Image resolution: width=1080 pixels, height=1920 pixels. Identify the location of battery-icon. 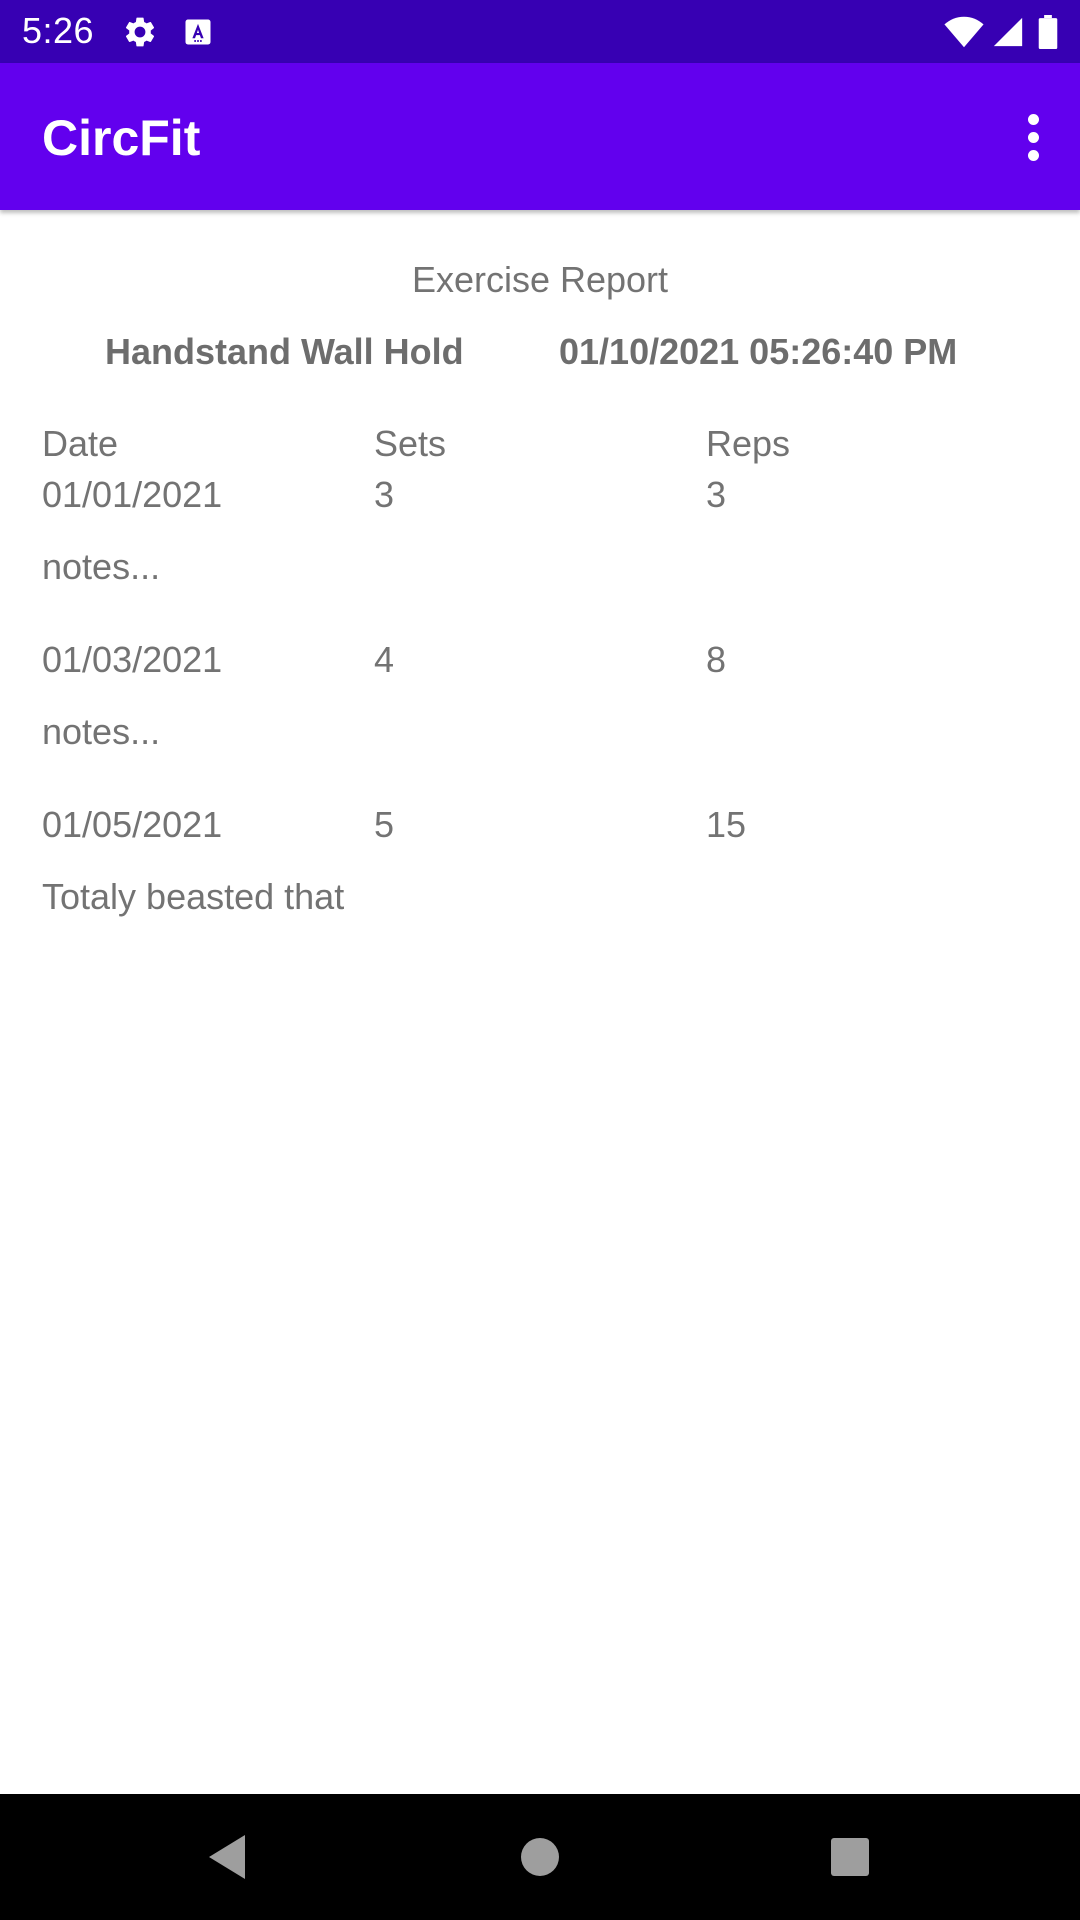
(1048, 31).